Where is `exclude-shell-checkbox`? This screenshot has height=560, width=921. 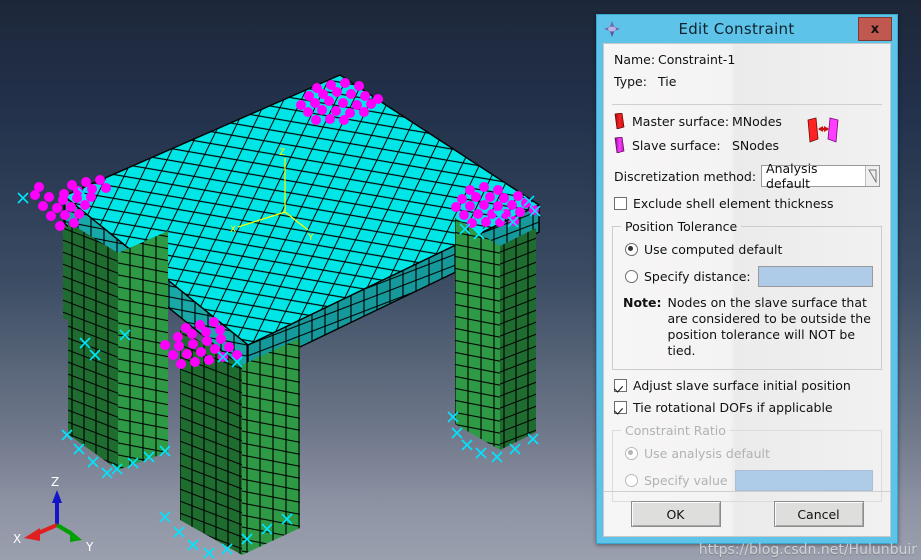
exclude-shell-checkbox is located at coordinates (620, 203).